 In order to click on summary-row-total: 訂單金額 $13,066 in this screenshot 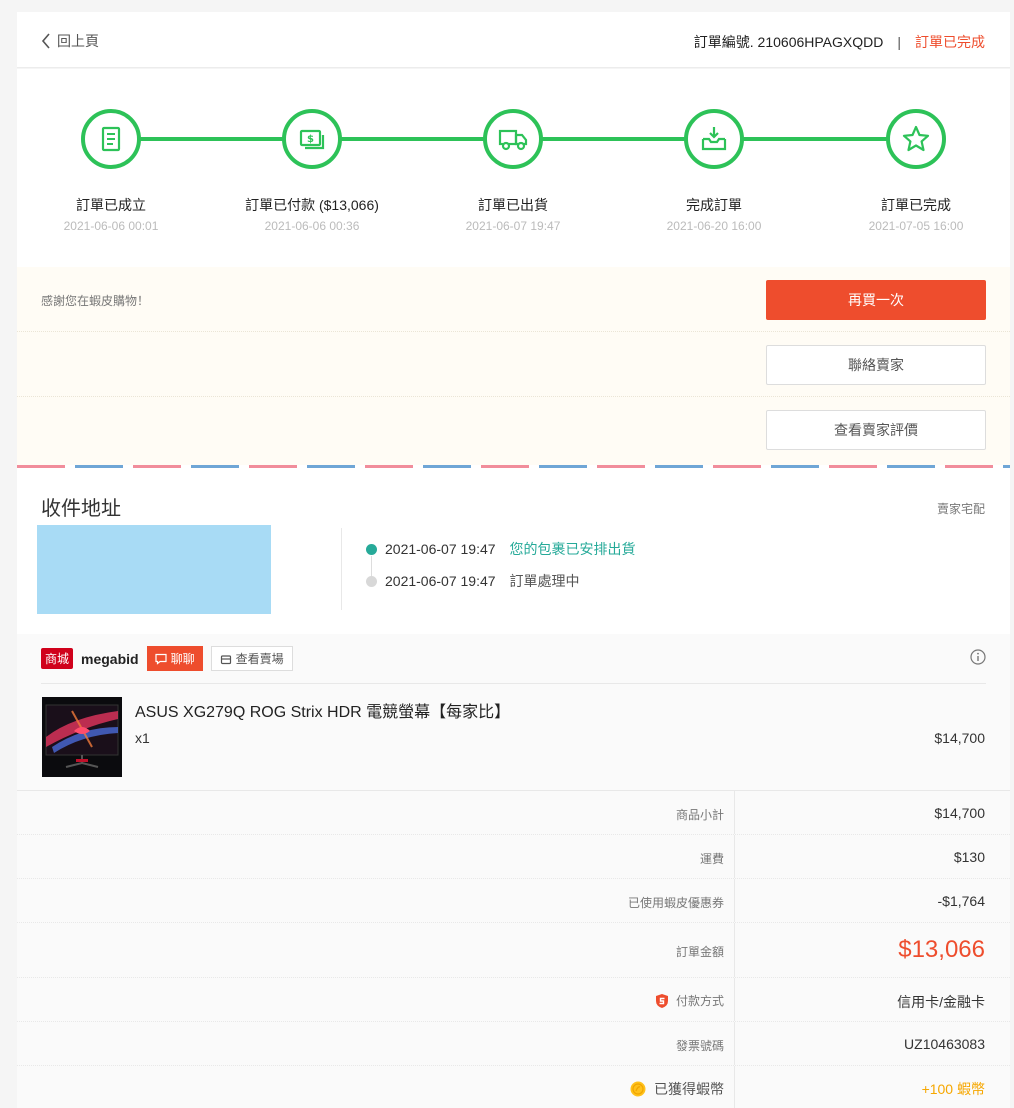, I will do `click(513, 950)`.